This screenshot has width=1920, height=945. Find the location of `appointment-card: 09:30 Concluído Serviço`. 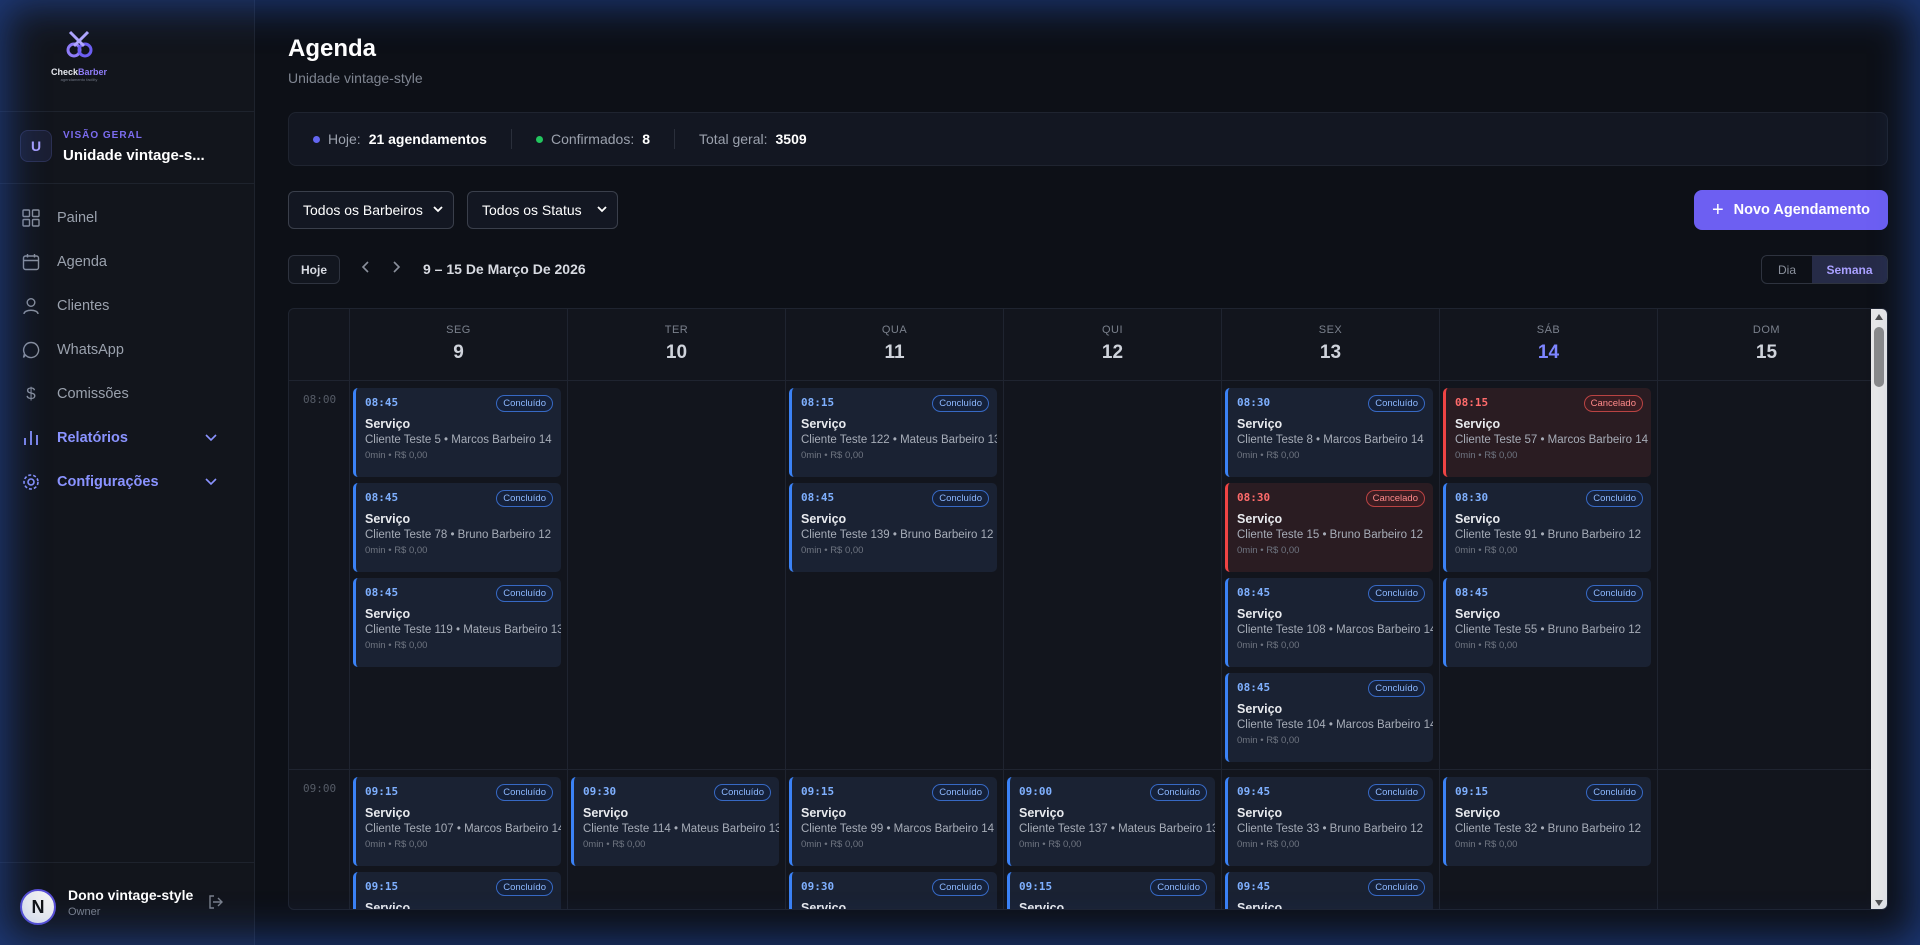

appointment-card: 09:30 Concluído Serviço is located at coordinates (893, 891).